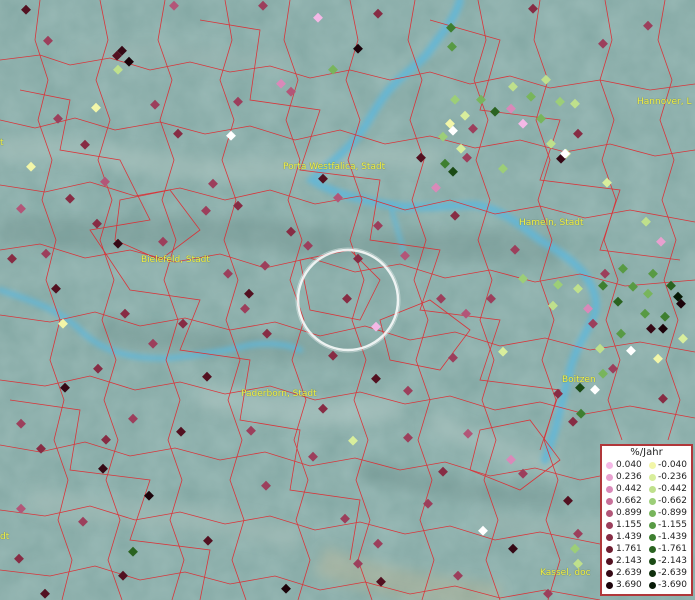 Image resolution: width=695 pixels, height=600 pixels. What do you see at coordinates (673, 513) in the screenshot?
I see `legend-value-negative: -0.899` at bounding box center [673, 513].